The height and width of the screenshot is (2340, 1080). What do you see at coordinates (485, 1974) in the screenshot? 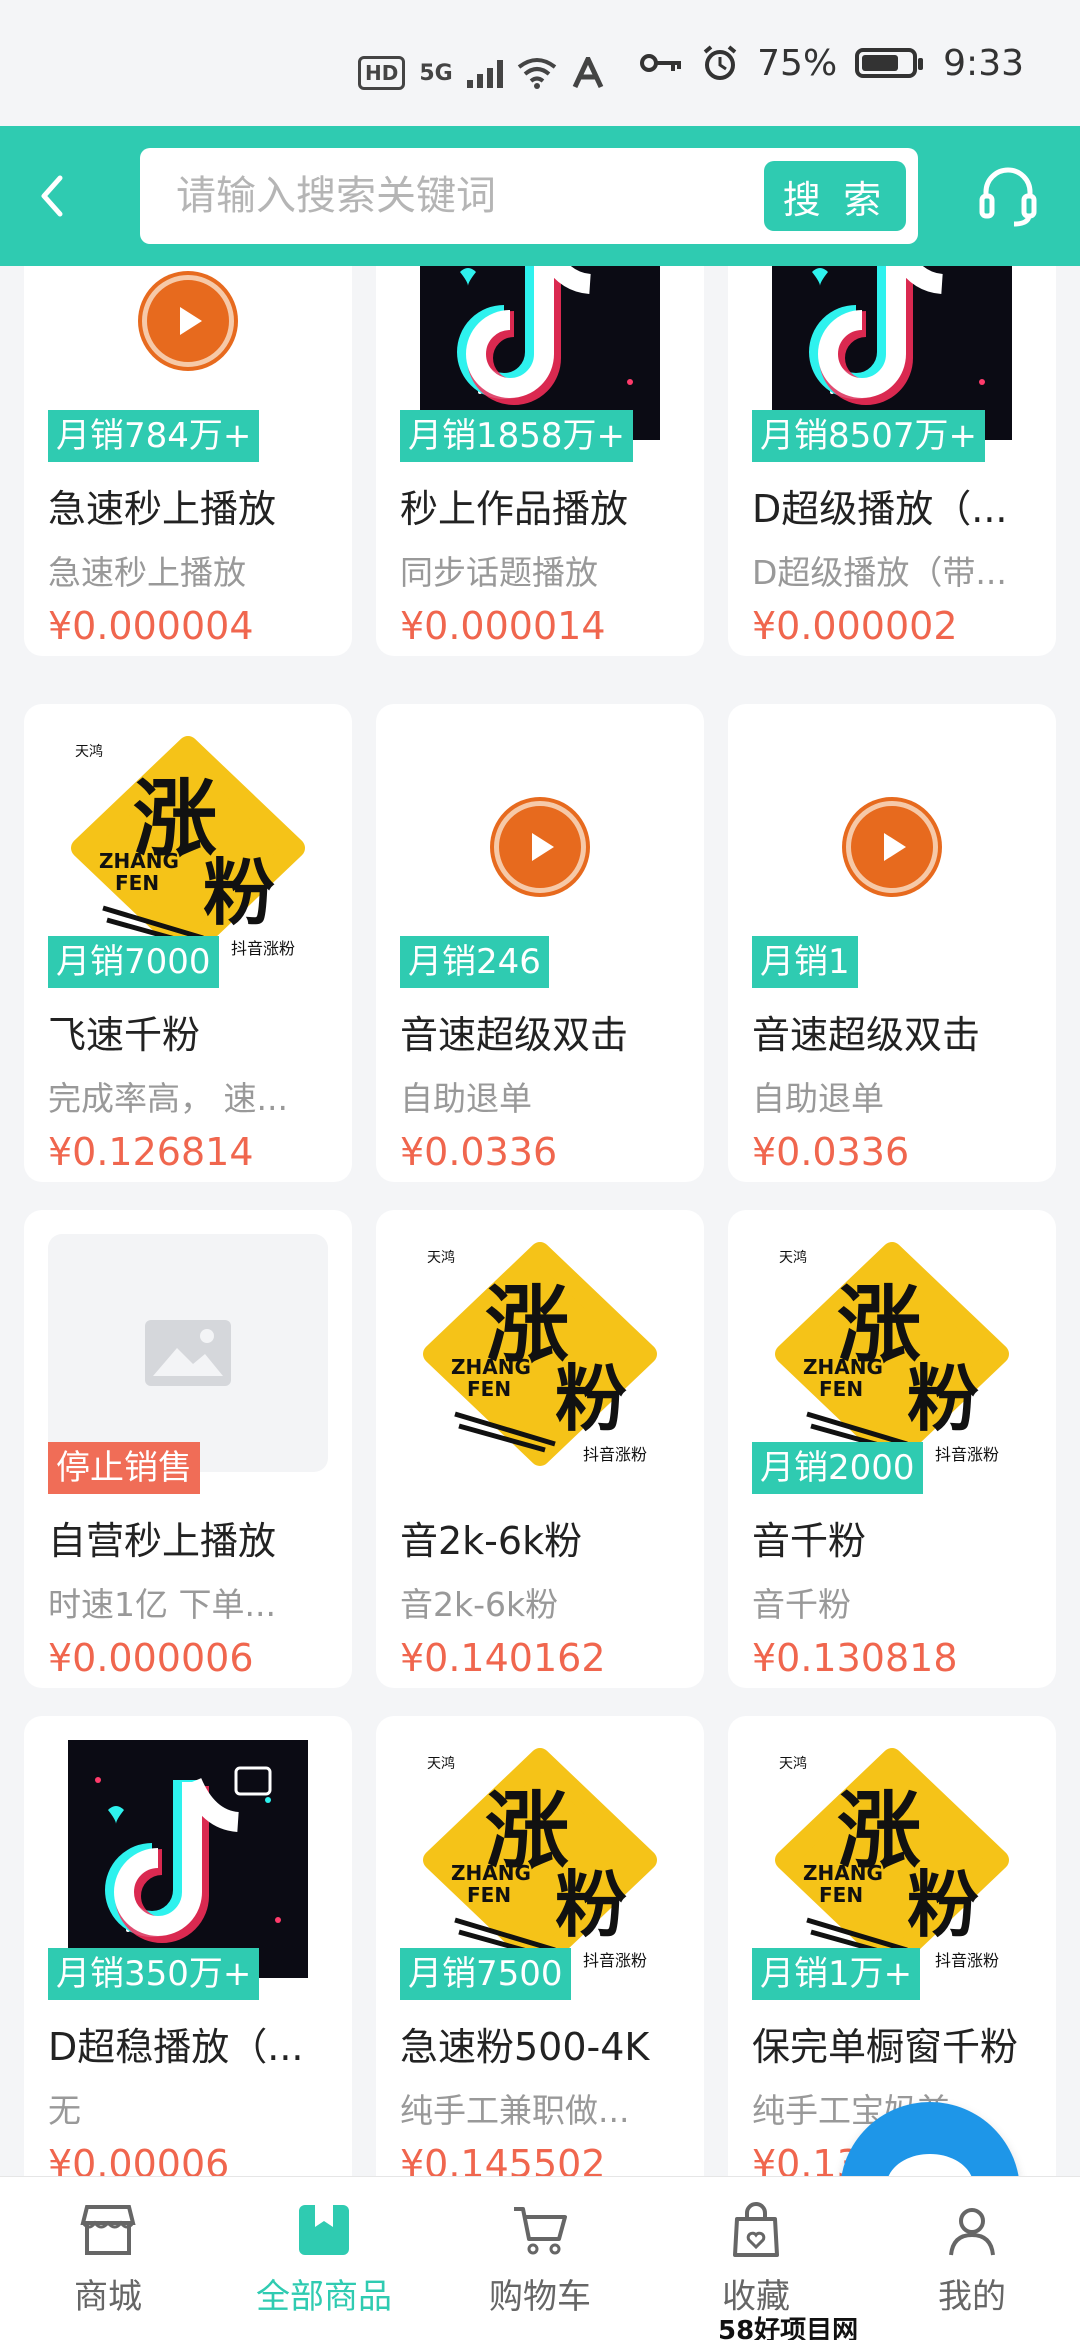
I see `monthly-sales-badge: 月销7500` at bounding box center [485, 1974].